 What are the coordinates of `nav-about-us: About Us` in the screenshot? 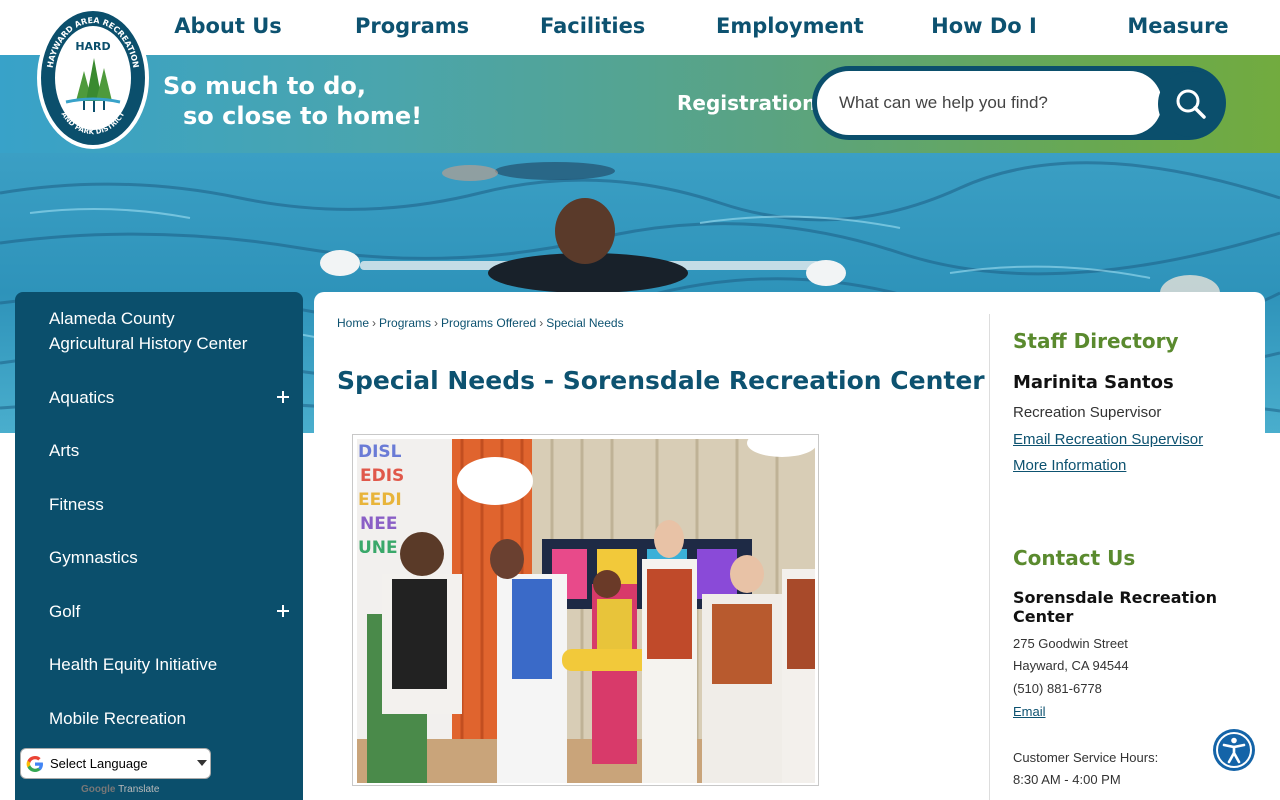 It's located at (228, 26).